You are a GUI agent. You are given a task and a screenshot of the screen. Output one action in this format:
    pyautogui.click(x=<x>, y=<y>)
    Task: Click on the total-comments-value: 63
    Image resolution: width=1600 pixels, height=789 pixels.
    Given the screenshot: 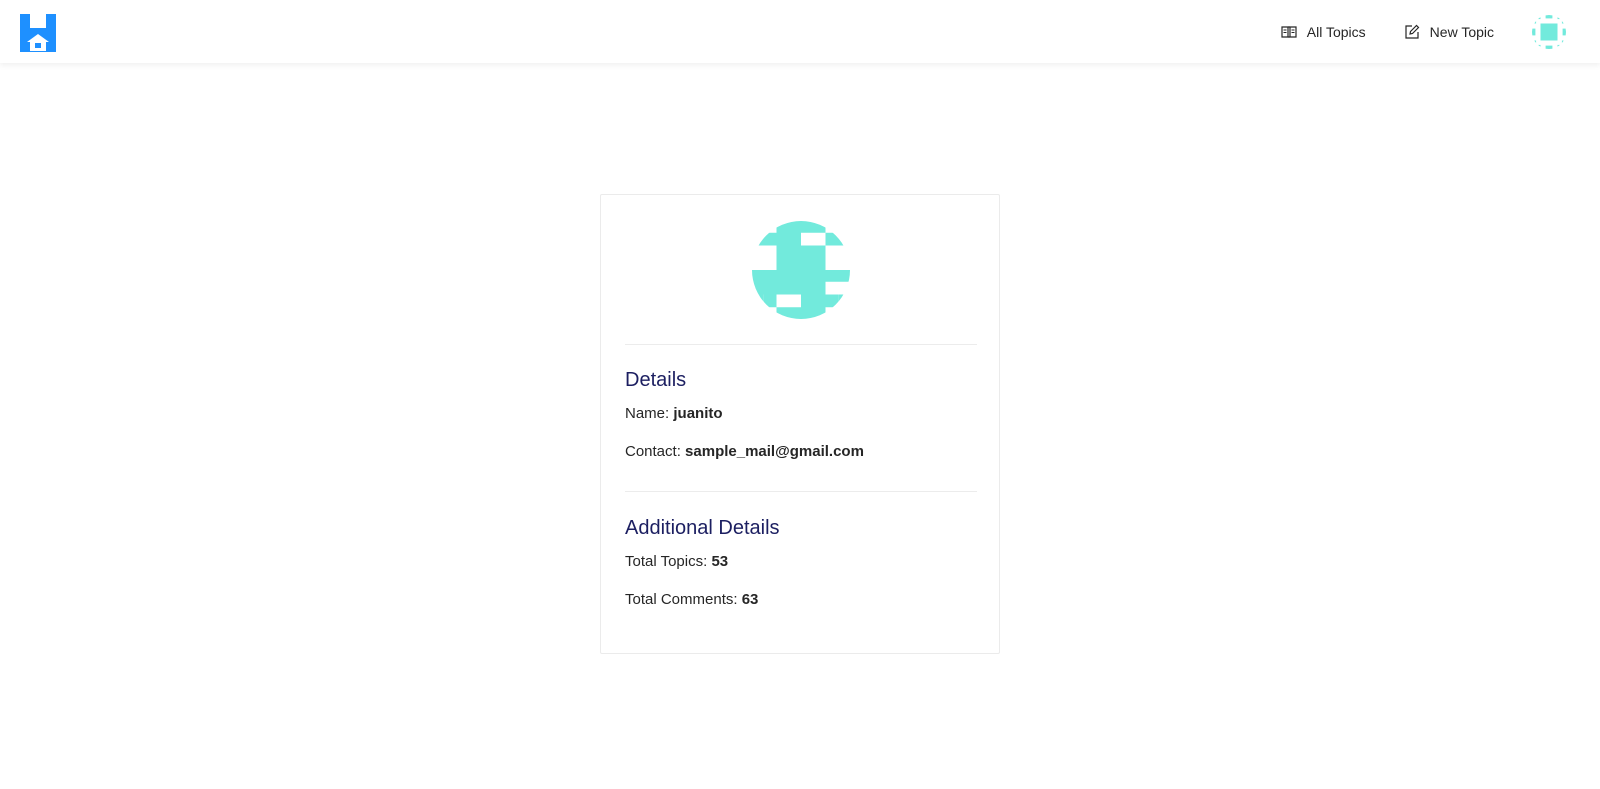 What is the action you would take?
    pyautogui.click(x=750, y=599)
    